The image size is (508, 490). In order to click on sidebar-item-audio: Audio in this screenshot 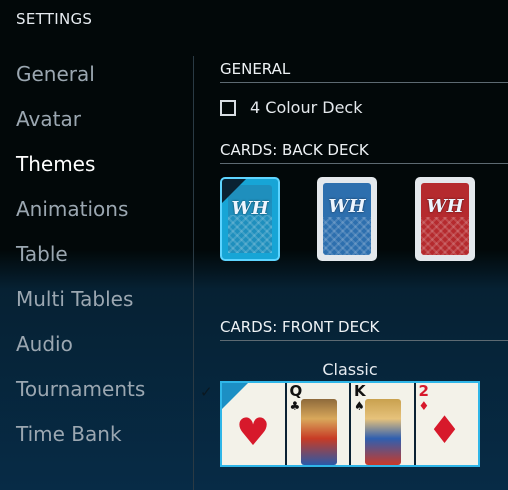, I will do `click(80, 350)`.